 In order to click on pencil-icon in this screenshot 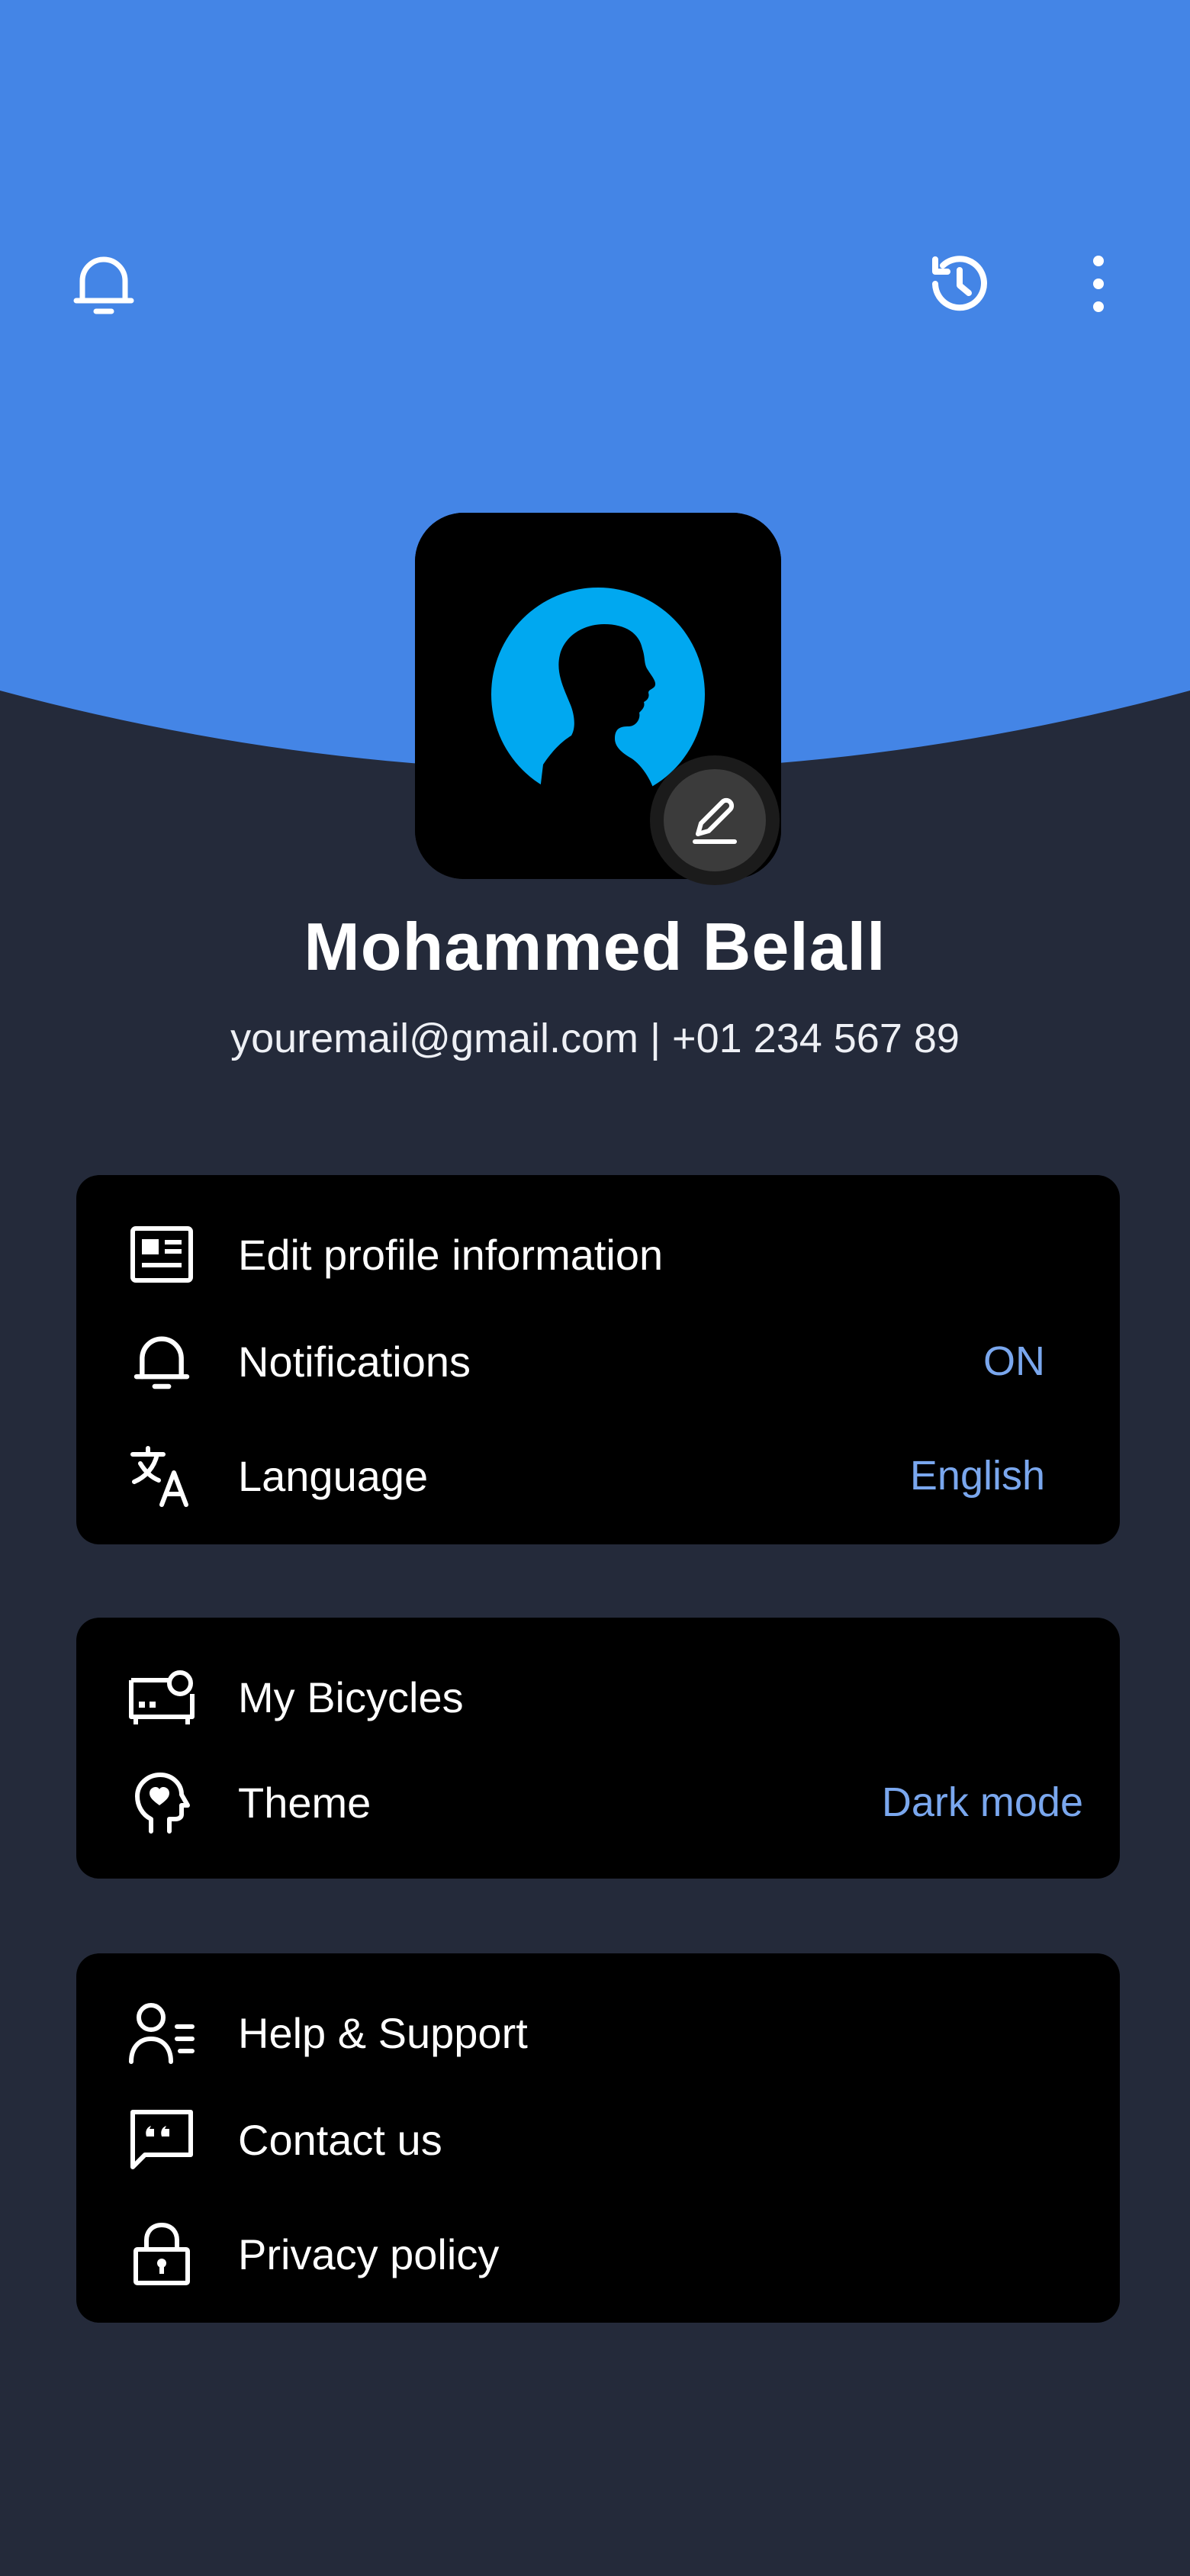, I will do `click(715, 820)`.